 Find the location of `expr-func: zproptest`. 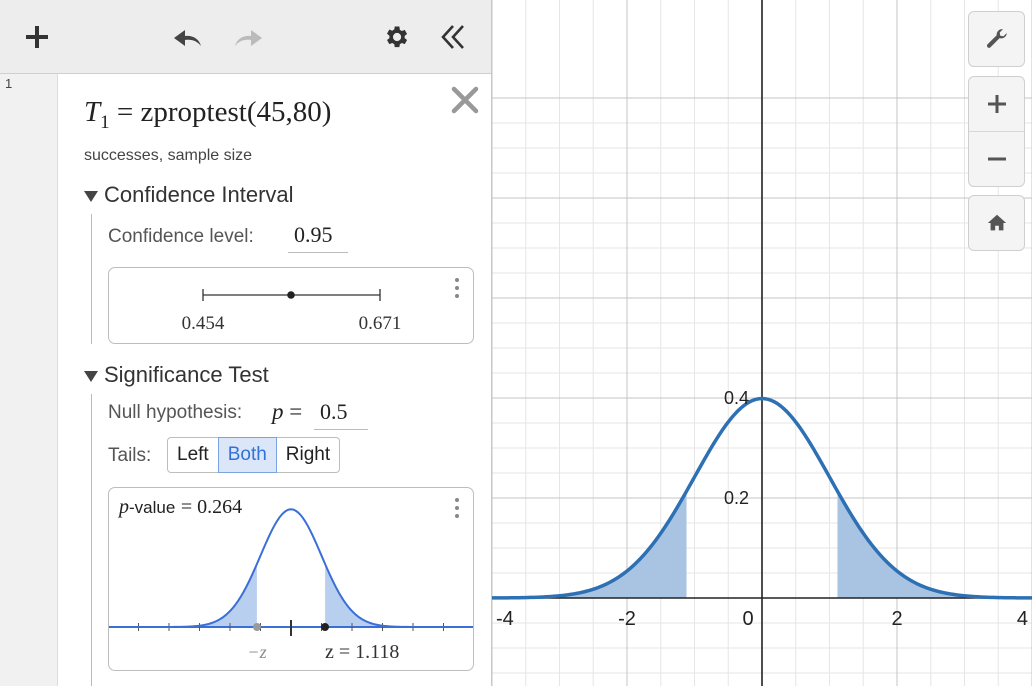

expr-func: zproptest is located at coordinates (193, 112).